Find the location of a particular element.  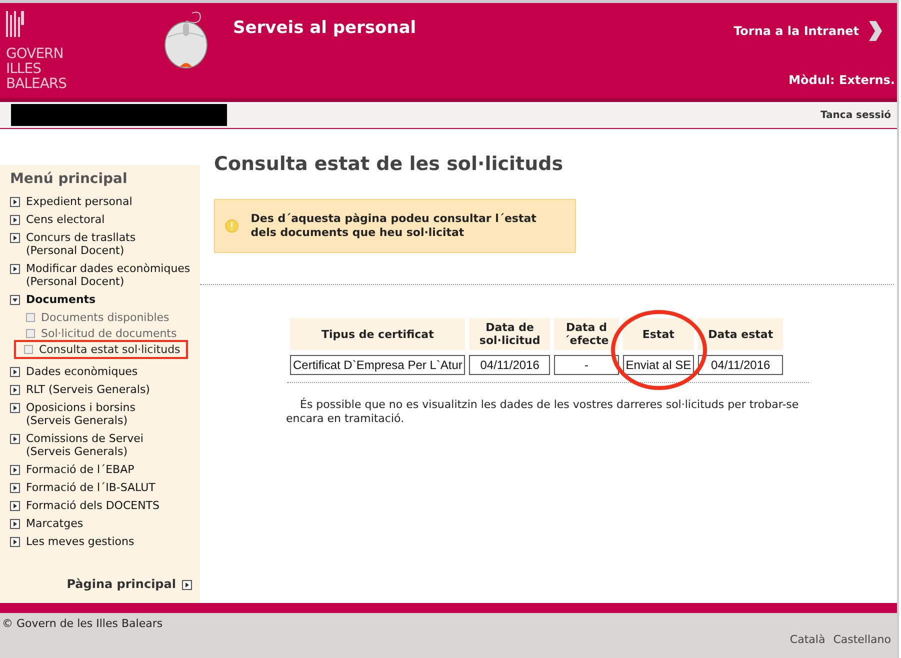

logo-text: GOVERN ILLES BALEARS is located at coordinates (37, 69).